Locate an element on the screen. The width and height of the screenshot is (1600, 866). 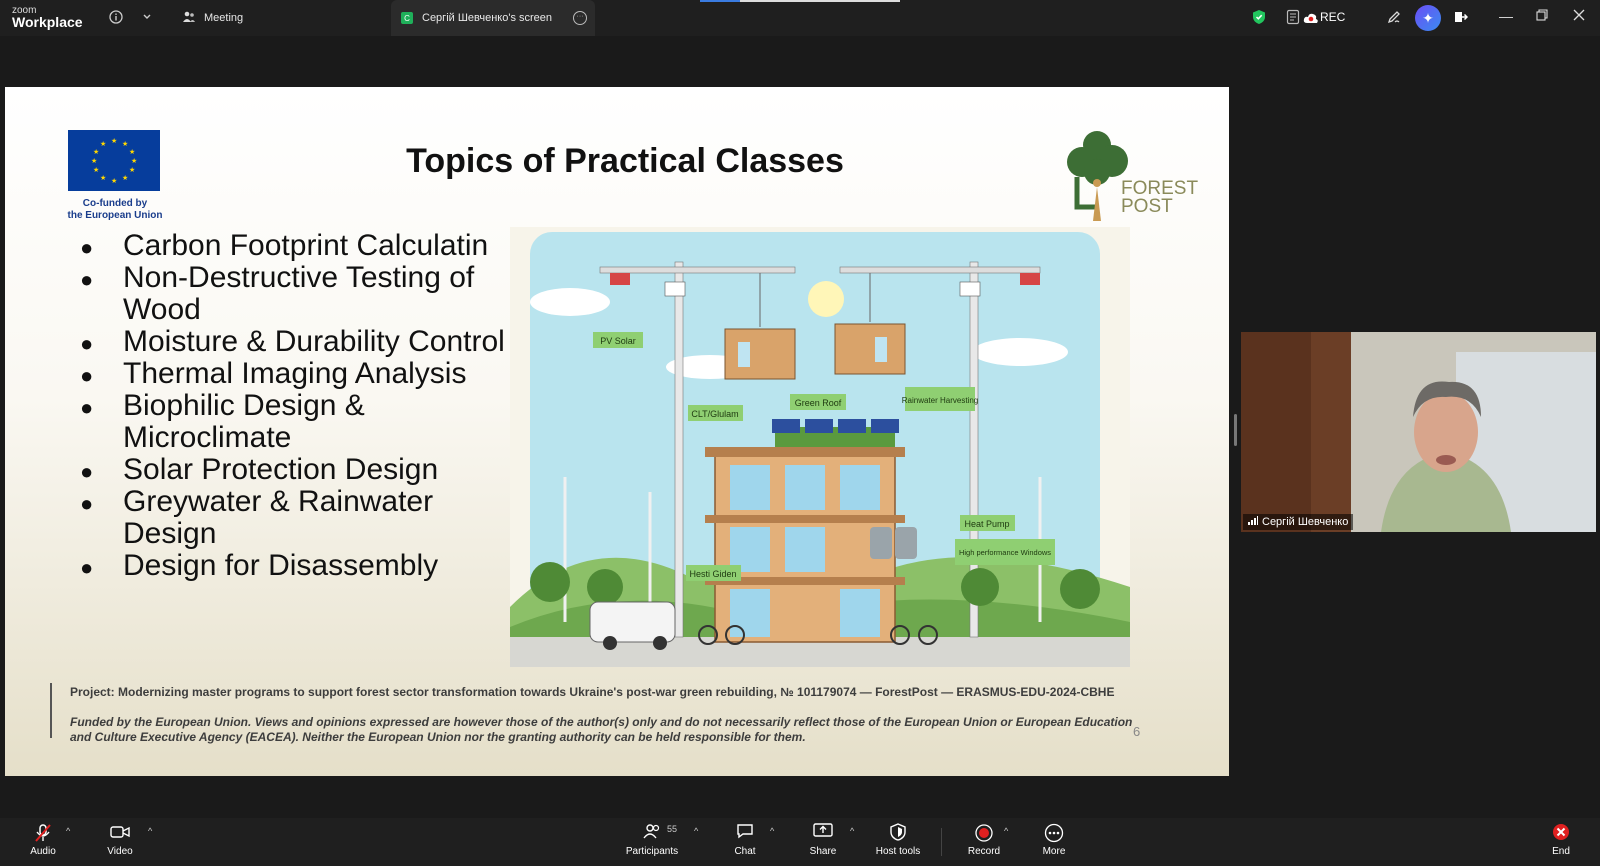
list-item: Carbon Footprint Calculatin is located at coordinates (295, 247).